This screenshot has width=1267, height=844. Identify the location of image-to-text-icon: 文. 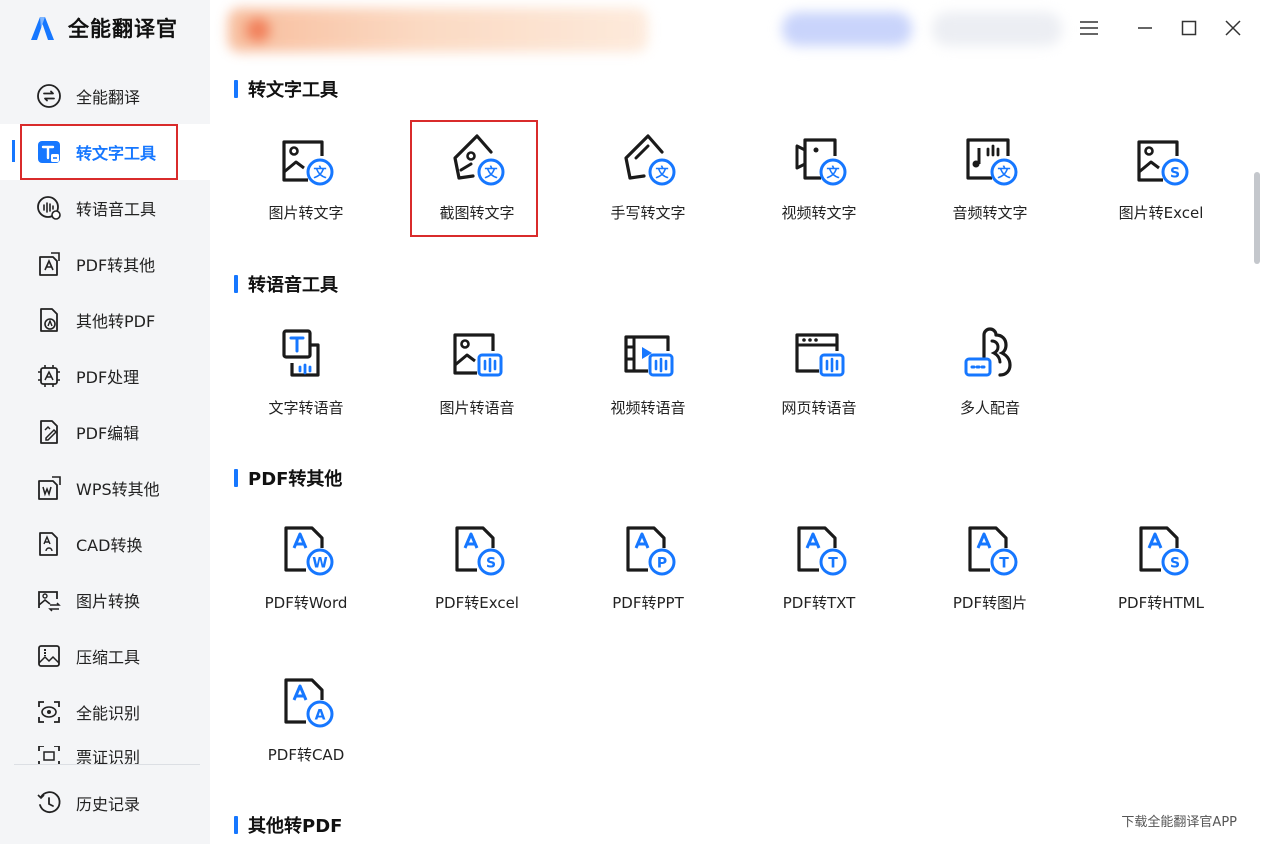
(308, 163).